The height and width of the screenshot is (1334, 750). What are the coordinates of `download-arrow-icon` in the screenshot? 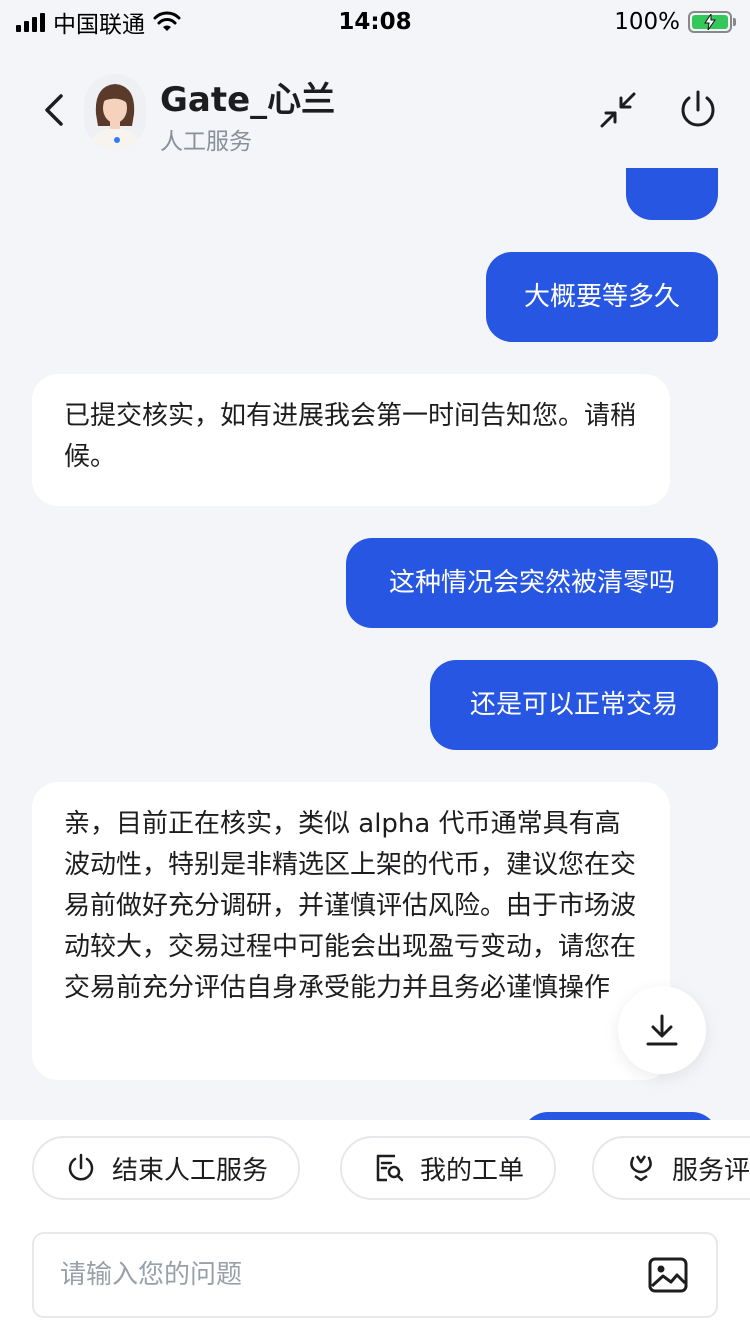 It's located at (662, 1030).